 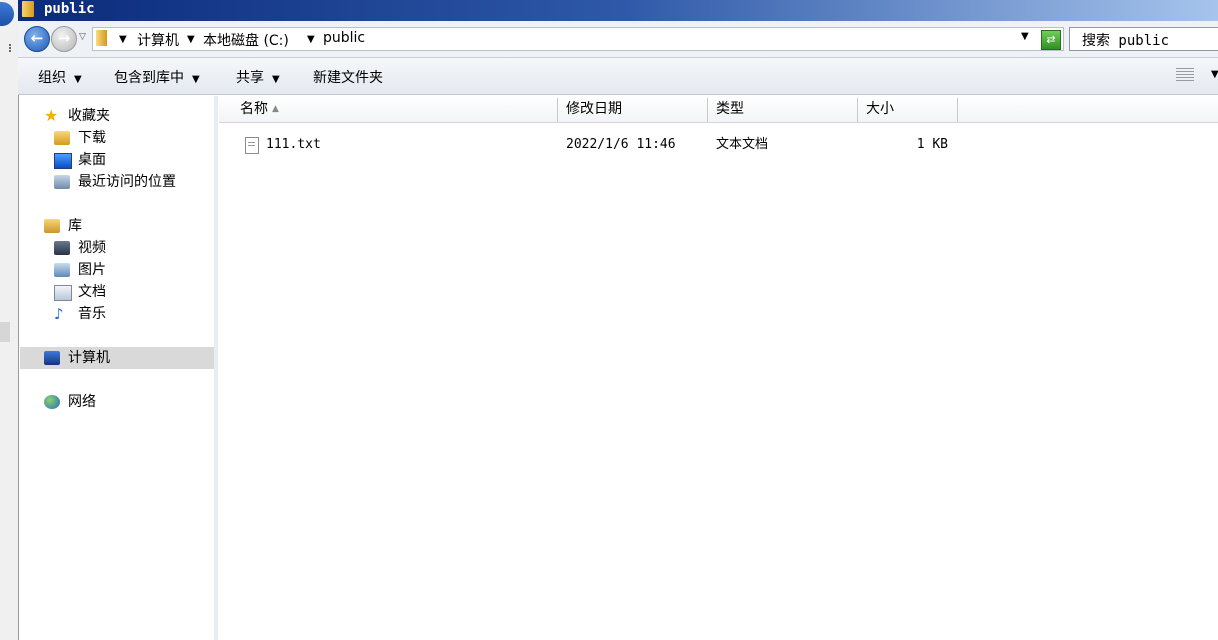 I want to click on nav-computer: 计算机, so click(x=117, y=358).